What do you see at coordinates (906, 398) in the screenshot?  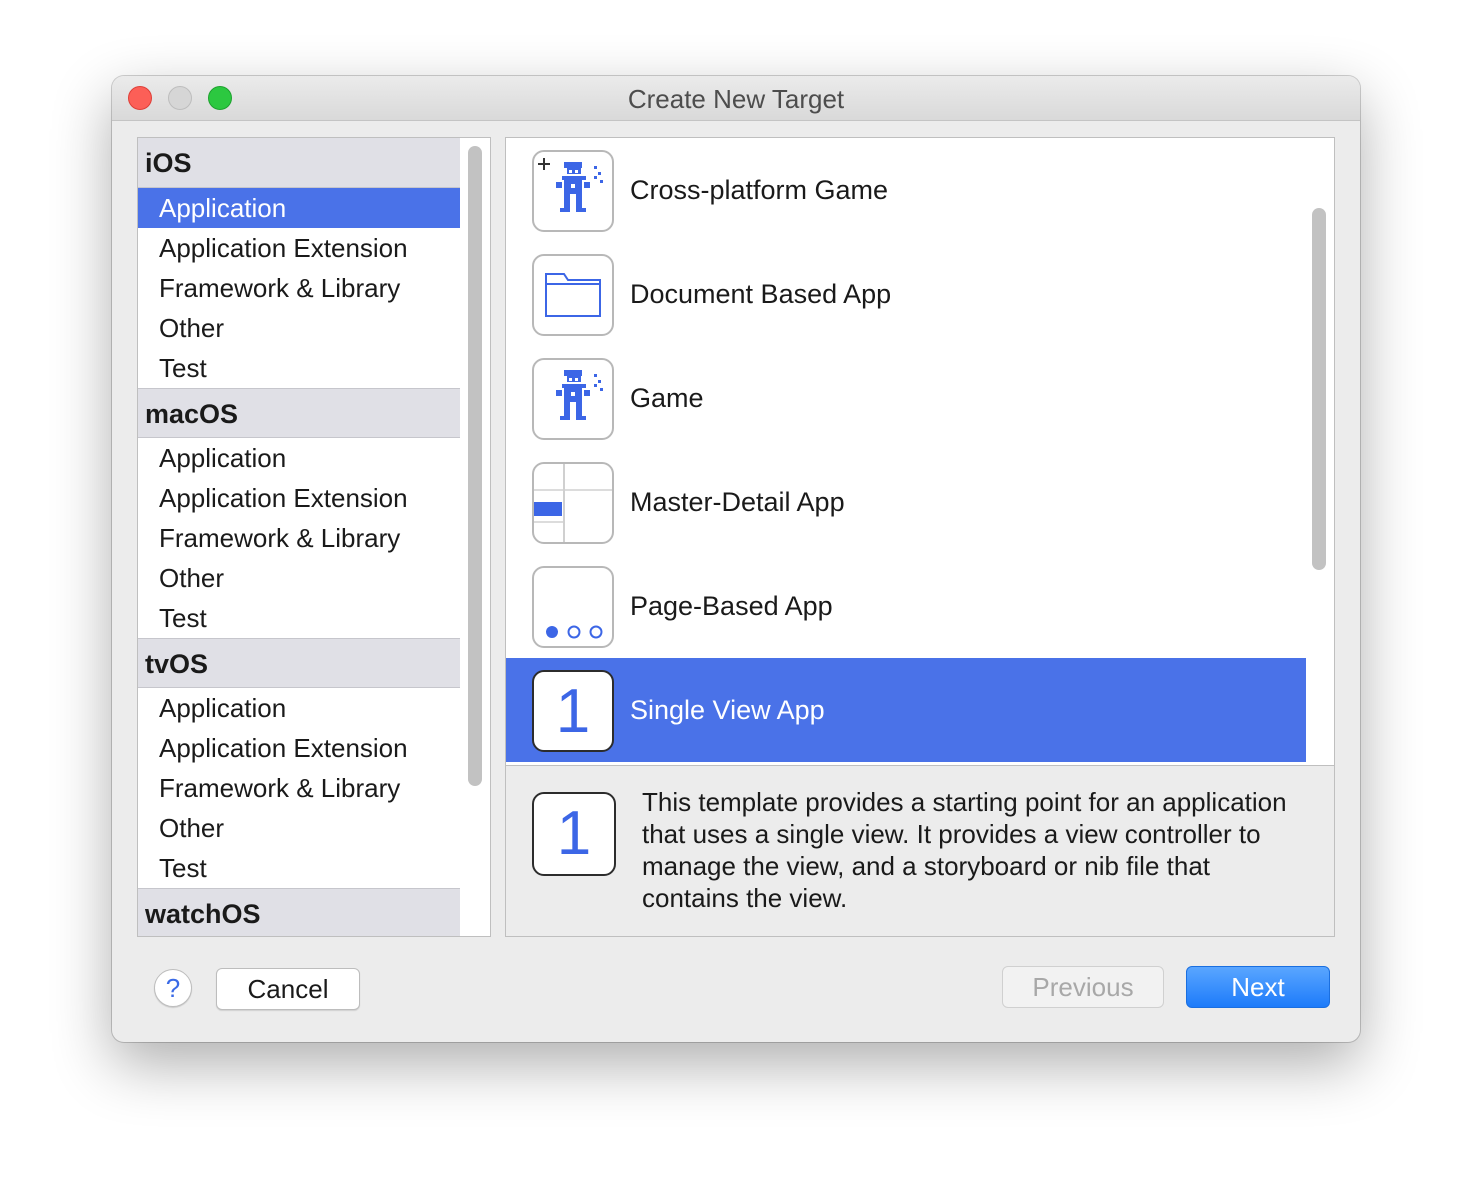 I see `template-row-game: Game` at bounding box center [906, 398].